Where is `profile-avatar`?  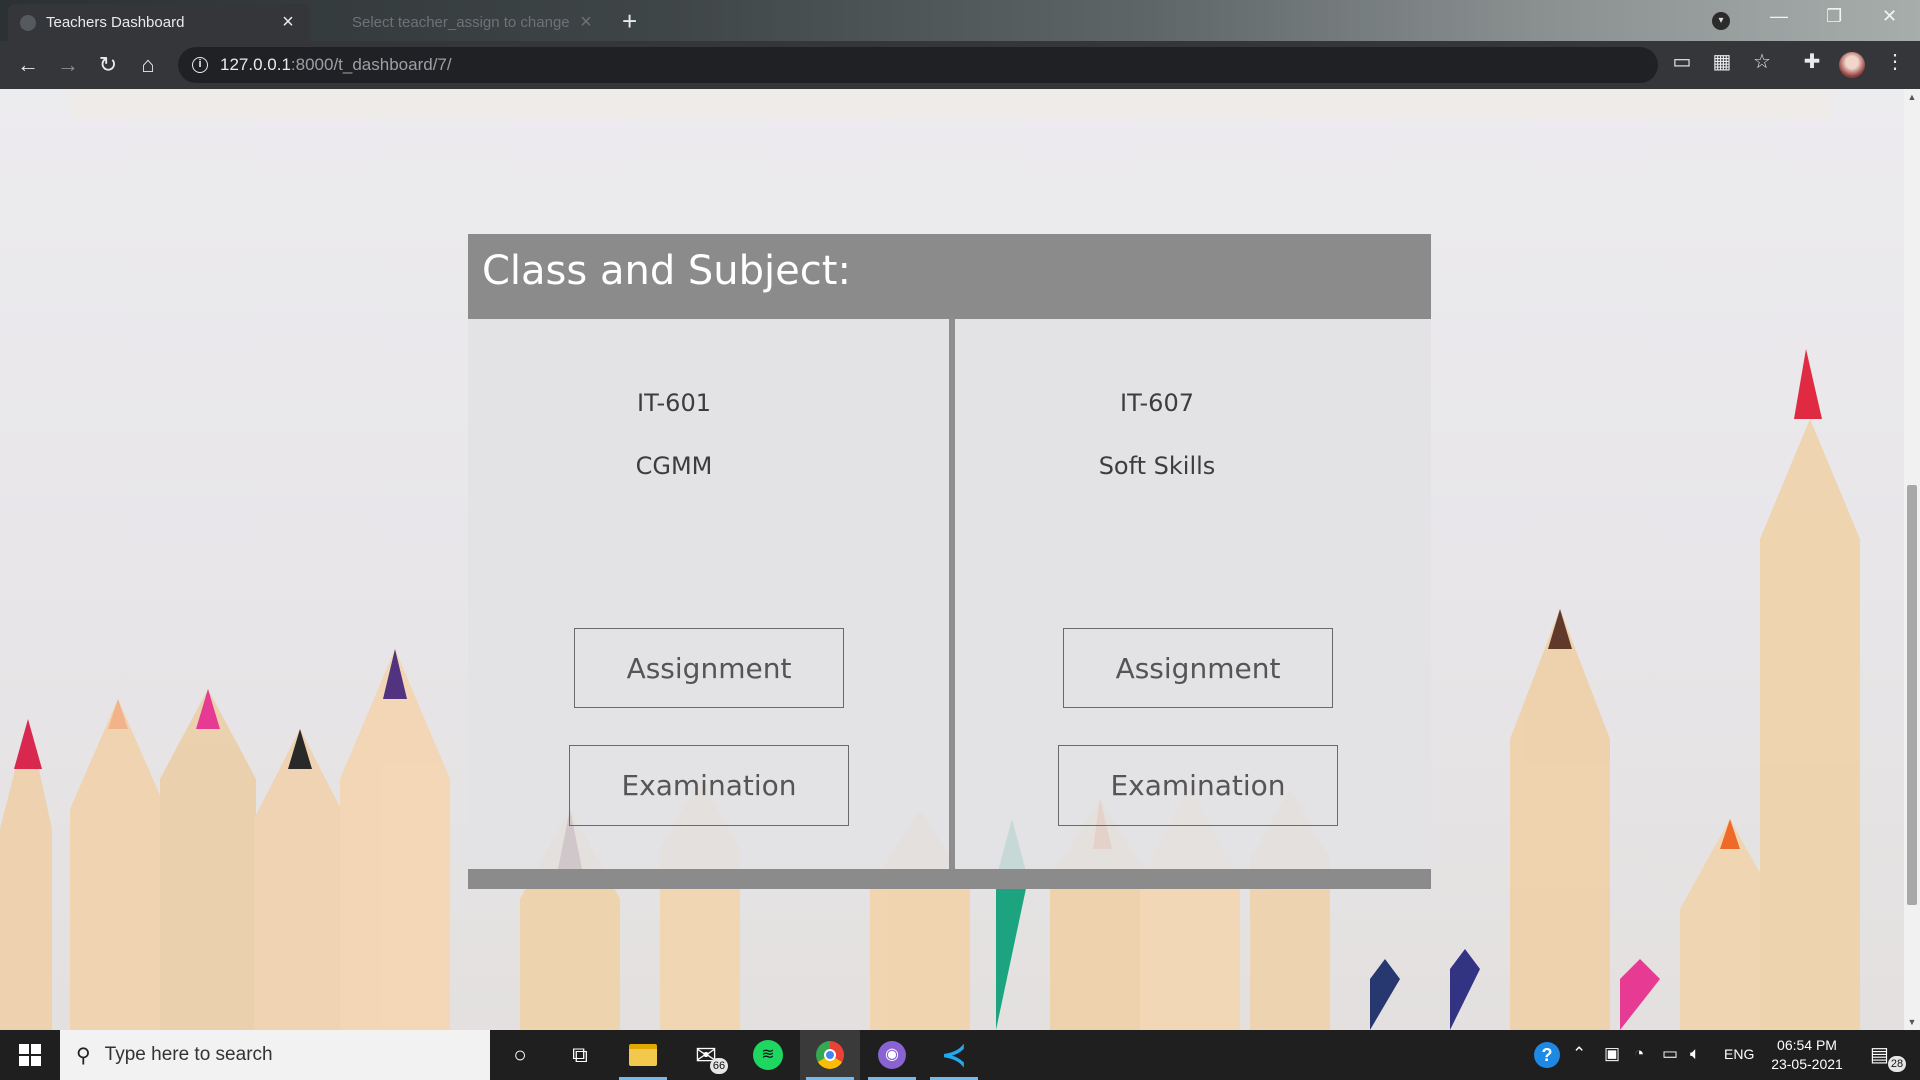 profile-avatar is located at coordinates (1852, 65).